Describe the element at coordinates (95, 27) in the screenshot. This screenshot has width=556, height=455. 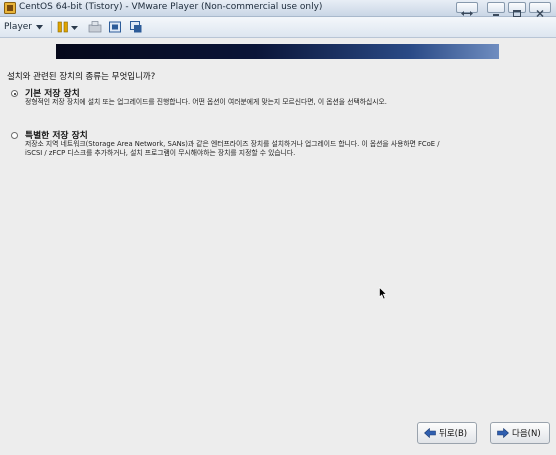
I see `send-ctrl-alt-del-icon` at that location.